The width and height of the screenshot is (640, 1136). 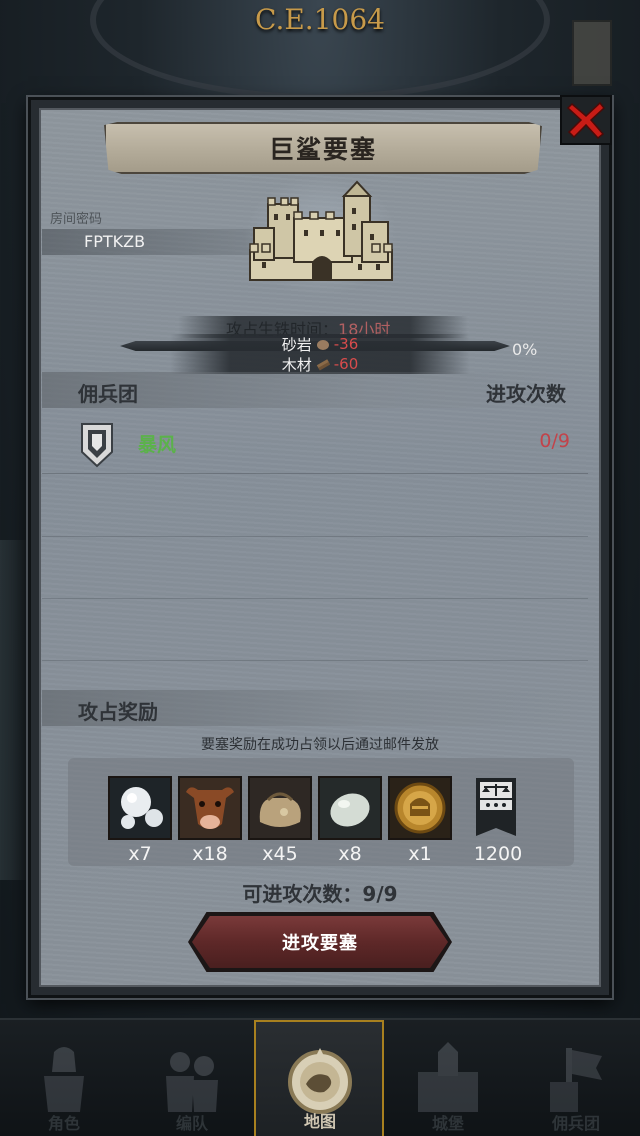 I want to click on reward-qty: x8, so click(x=350, y=854).